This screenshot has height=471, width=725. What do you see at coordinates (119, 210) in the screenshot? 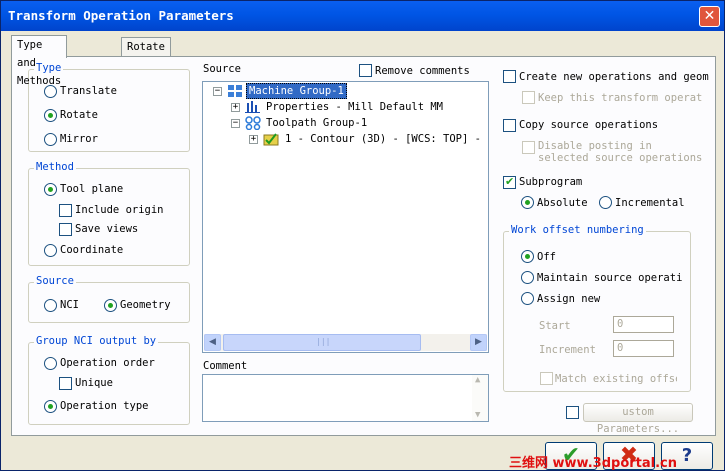
I see `include-origin-label: Include origin` at bounding box center [119, 210].